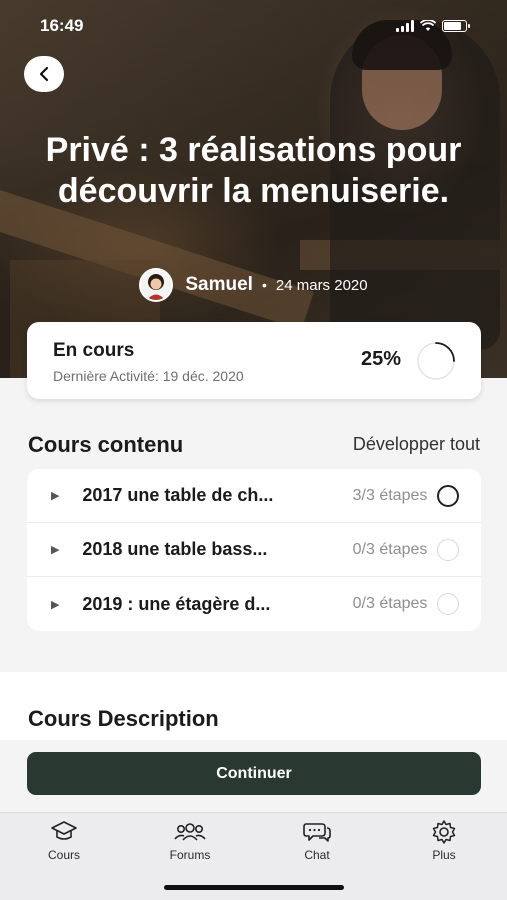 The image size is (507, 900). I want to click on progress-ring-icon, so click(436, 361).